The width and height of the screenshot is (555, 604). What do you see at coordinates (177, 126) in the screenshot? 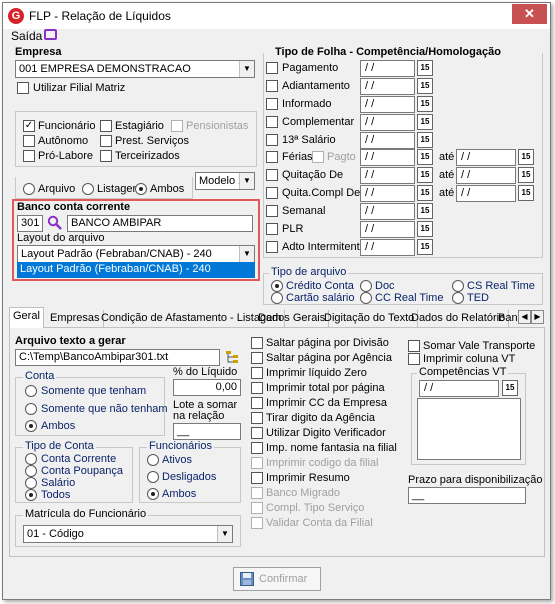
I see `pensionistas-checkbox` at bounding box center [177, 126].